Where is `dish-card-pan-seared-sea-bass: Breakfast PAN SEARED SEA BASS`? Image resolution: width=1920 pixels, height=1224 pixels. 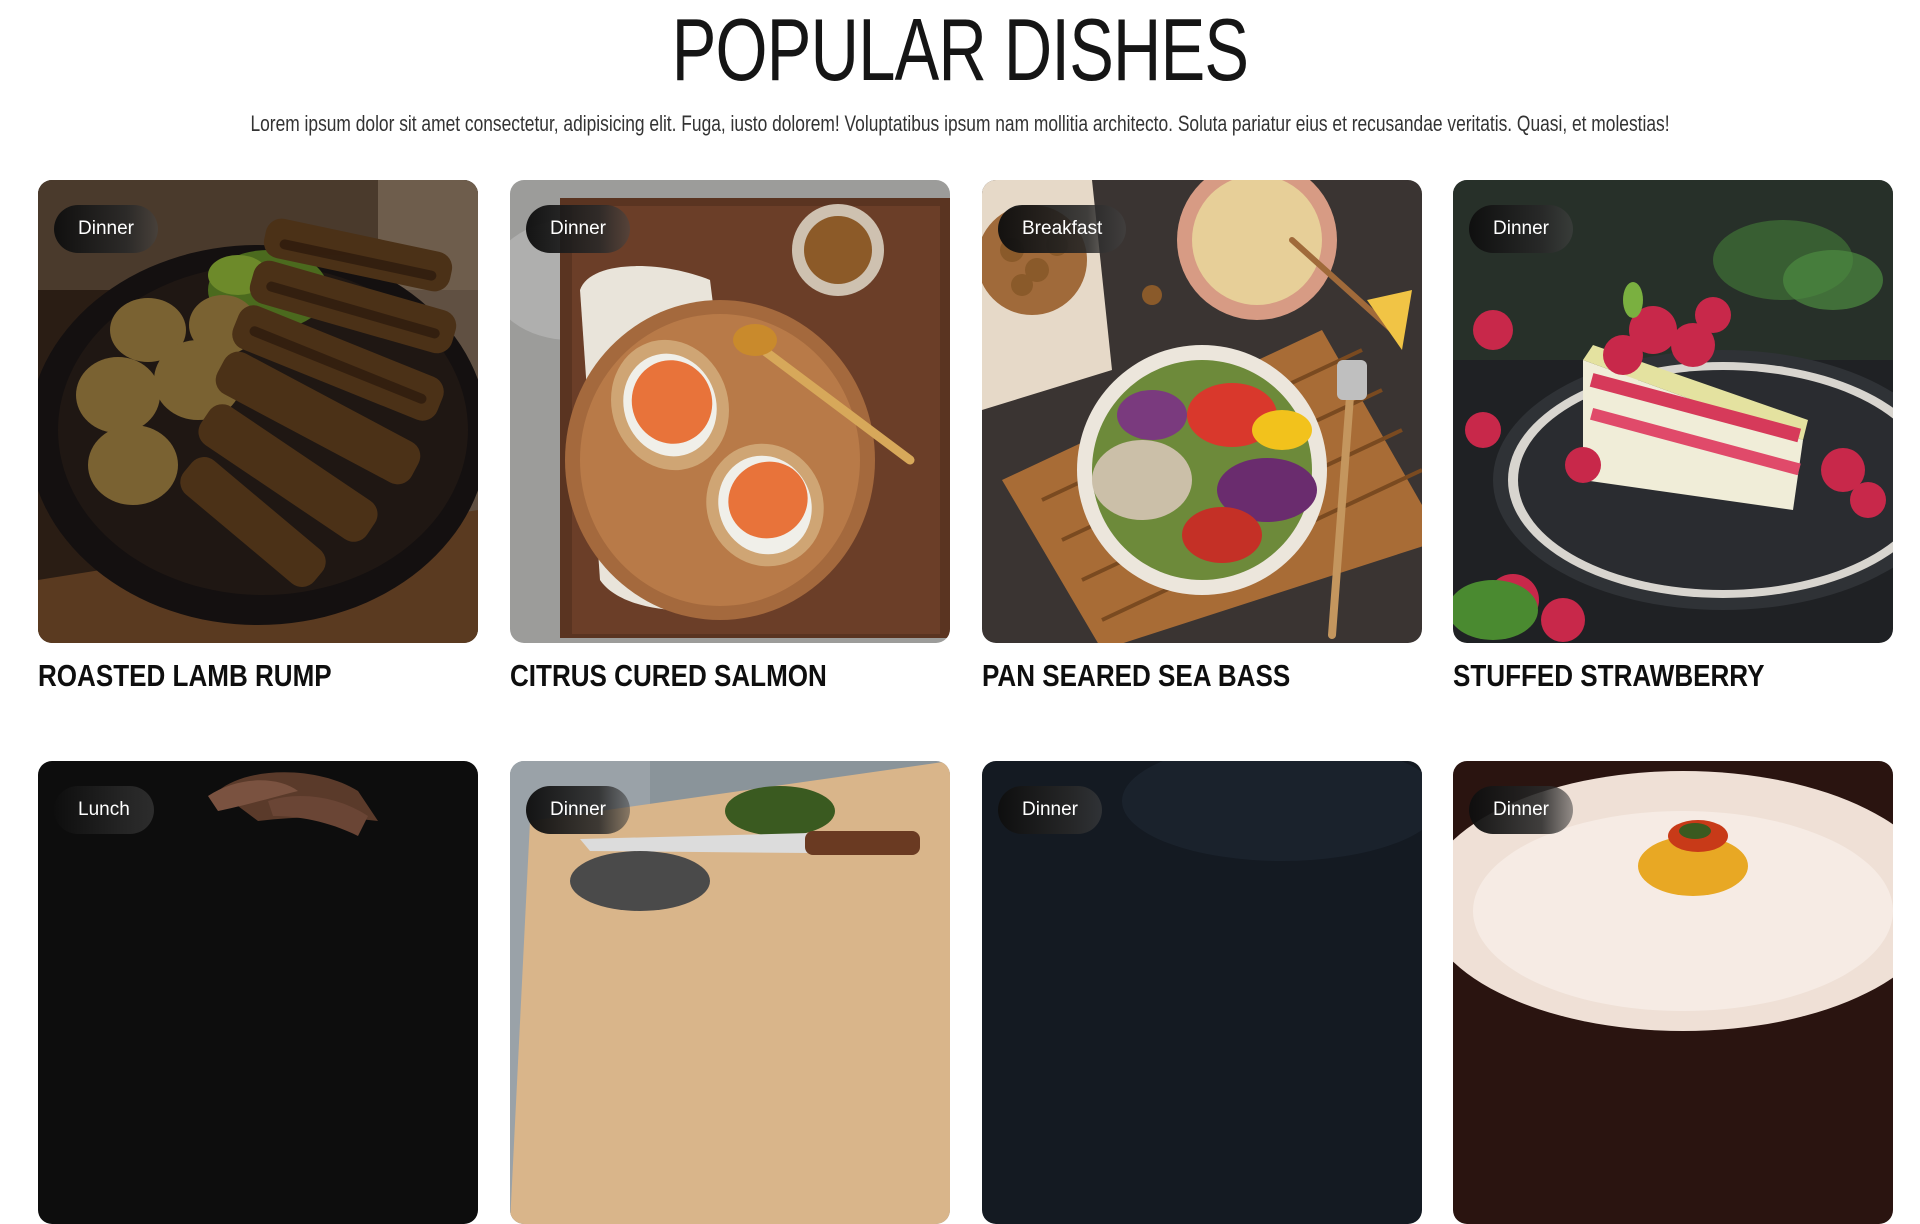 dish-card-pan-seared-sea-bass: Breakfast PAN SEARED SEA BASS is located at coordinates (1202, 436).